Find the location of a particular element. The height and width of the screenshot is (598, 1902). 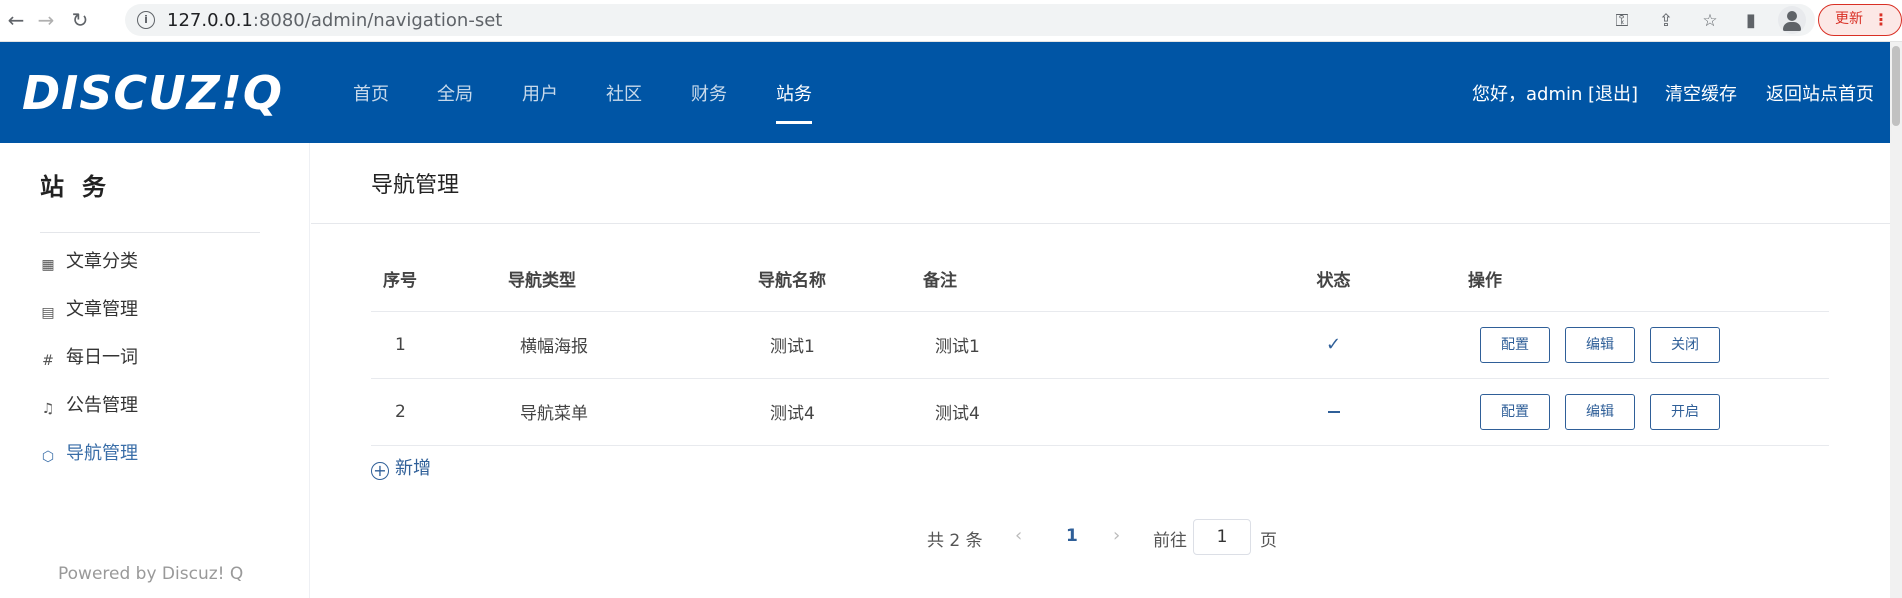

row-actions: 配置 编辑 关闭 is located at coordinates (1642, 345).